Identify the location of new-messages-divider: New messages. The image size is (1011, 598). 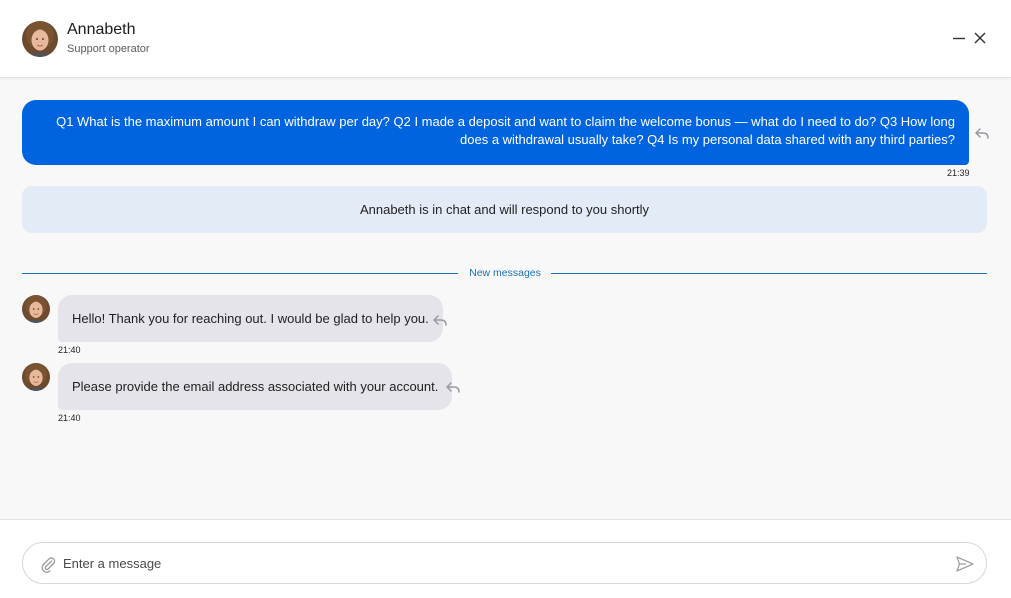
(505, 273).